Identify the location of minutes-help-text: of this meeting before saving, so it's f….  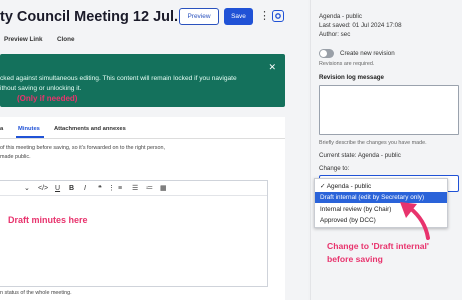
(82, 152).